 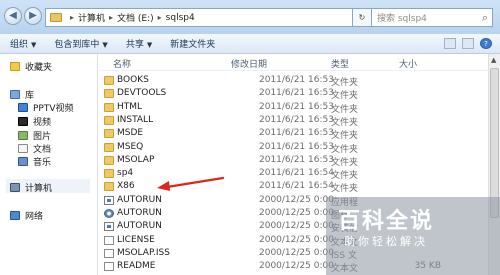 I want to click on search-input: 搜索 sqlsp4 ⌕, so click(x=432, y=17).